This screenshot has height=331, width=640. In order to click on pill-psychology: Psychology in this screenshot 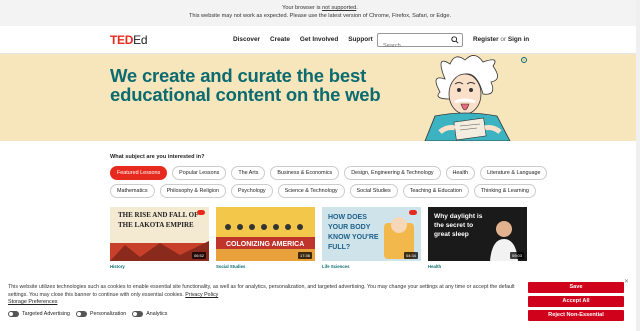, I will do `click(252, 191)`.